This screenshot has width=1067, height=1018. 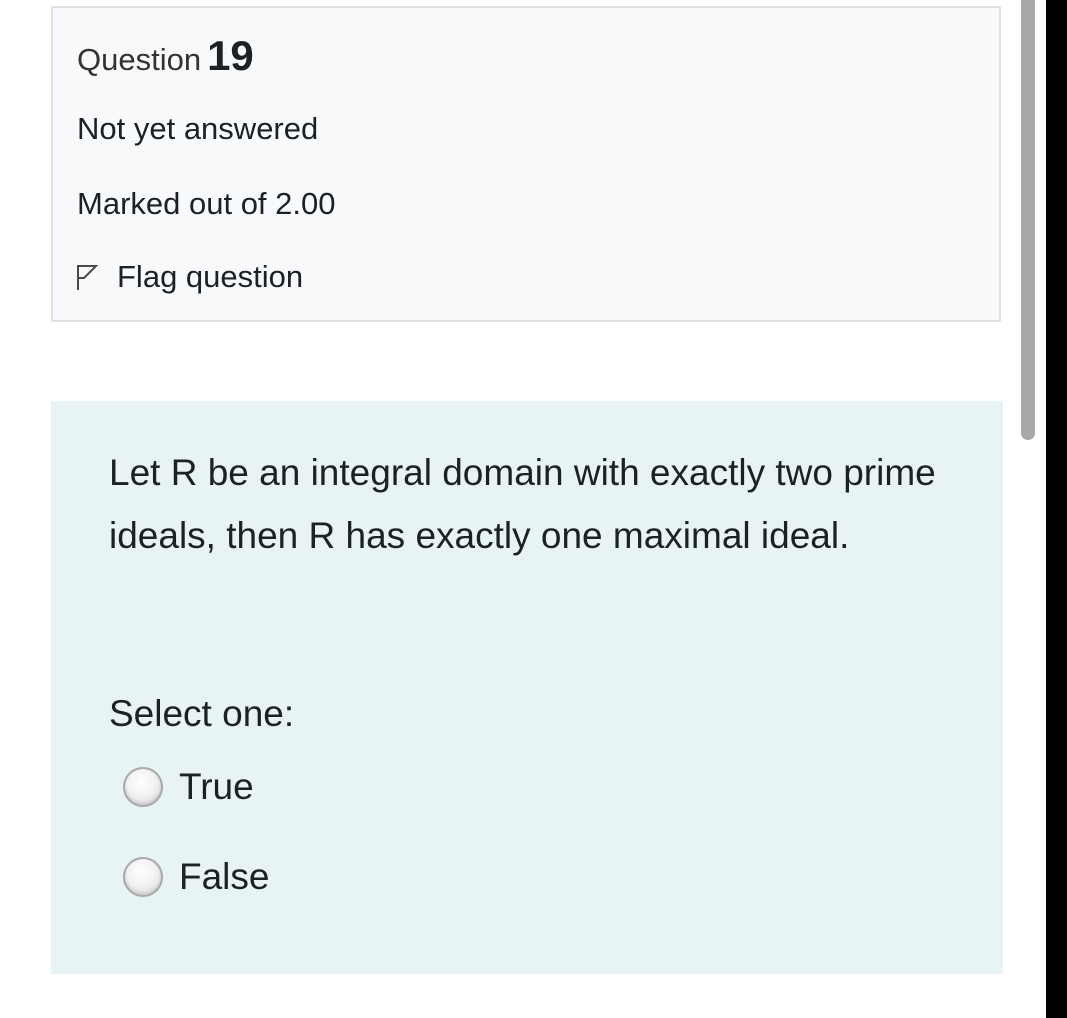 What do you see at coordinates (1028, 220) in the screenshot?
I see `scrollbar-thumb` at bounding box center [1028, 220].